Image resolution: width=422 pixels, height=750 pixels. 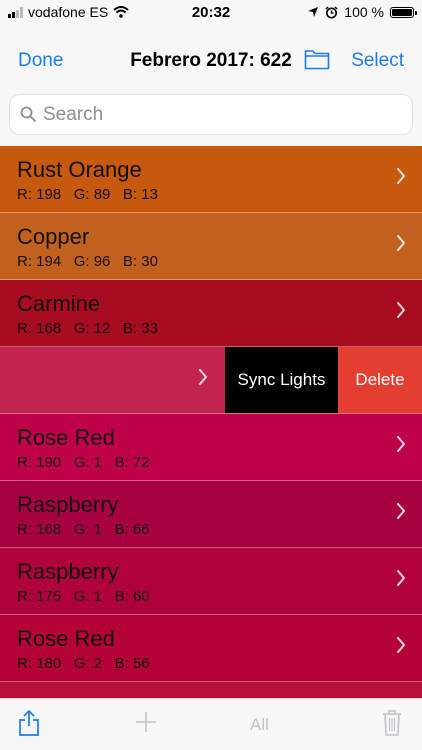 I want to click on search-input, so click(x=218, y=114).